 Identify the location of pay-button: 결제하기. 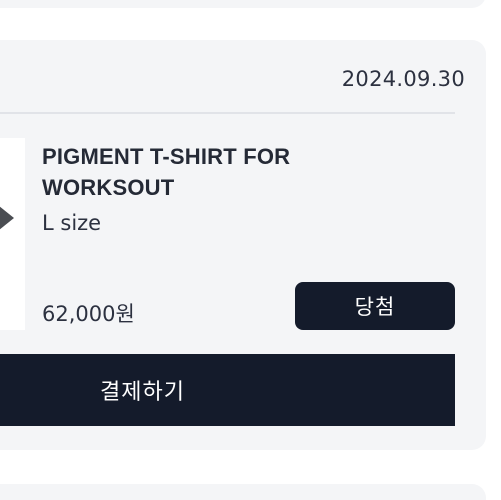
(227, 390).